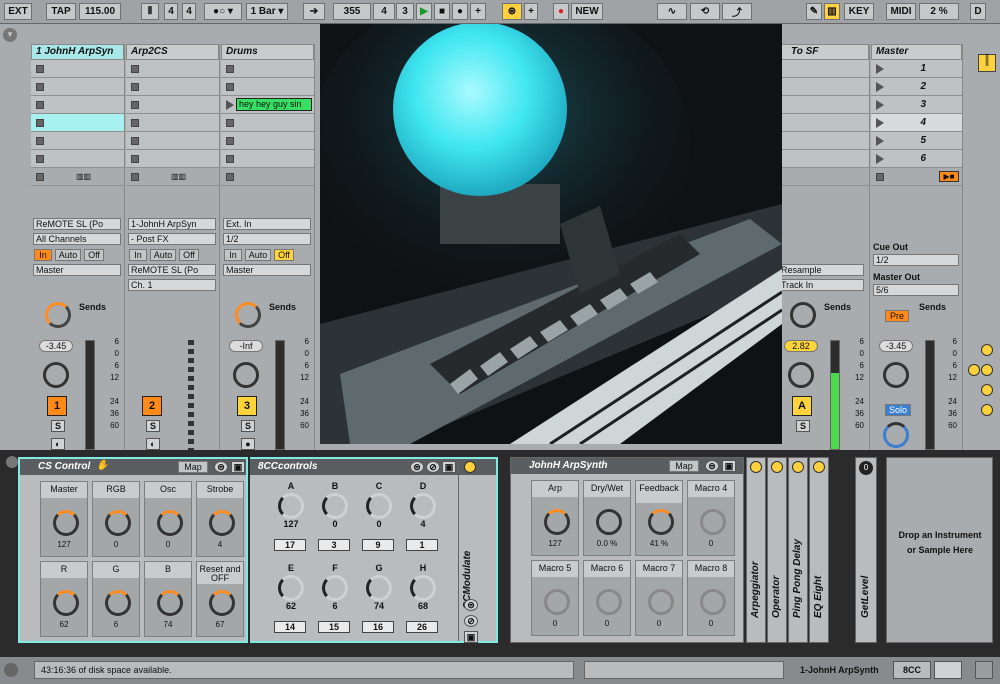 This screenshot has height=684, width=1000. What do you see at coordinates (737, 11) in the screenshot?
I see `punch-icon: ⤴` at bounding box center [737, 11].